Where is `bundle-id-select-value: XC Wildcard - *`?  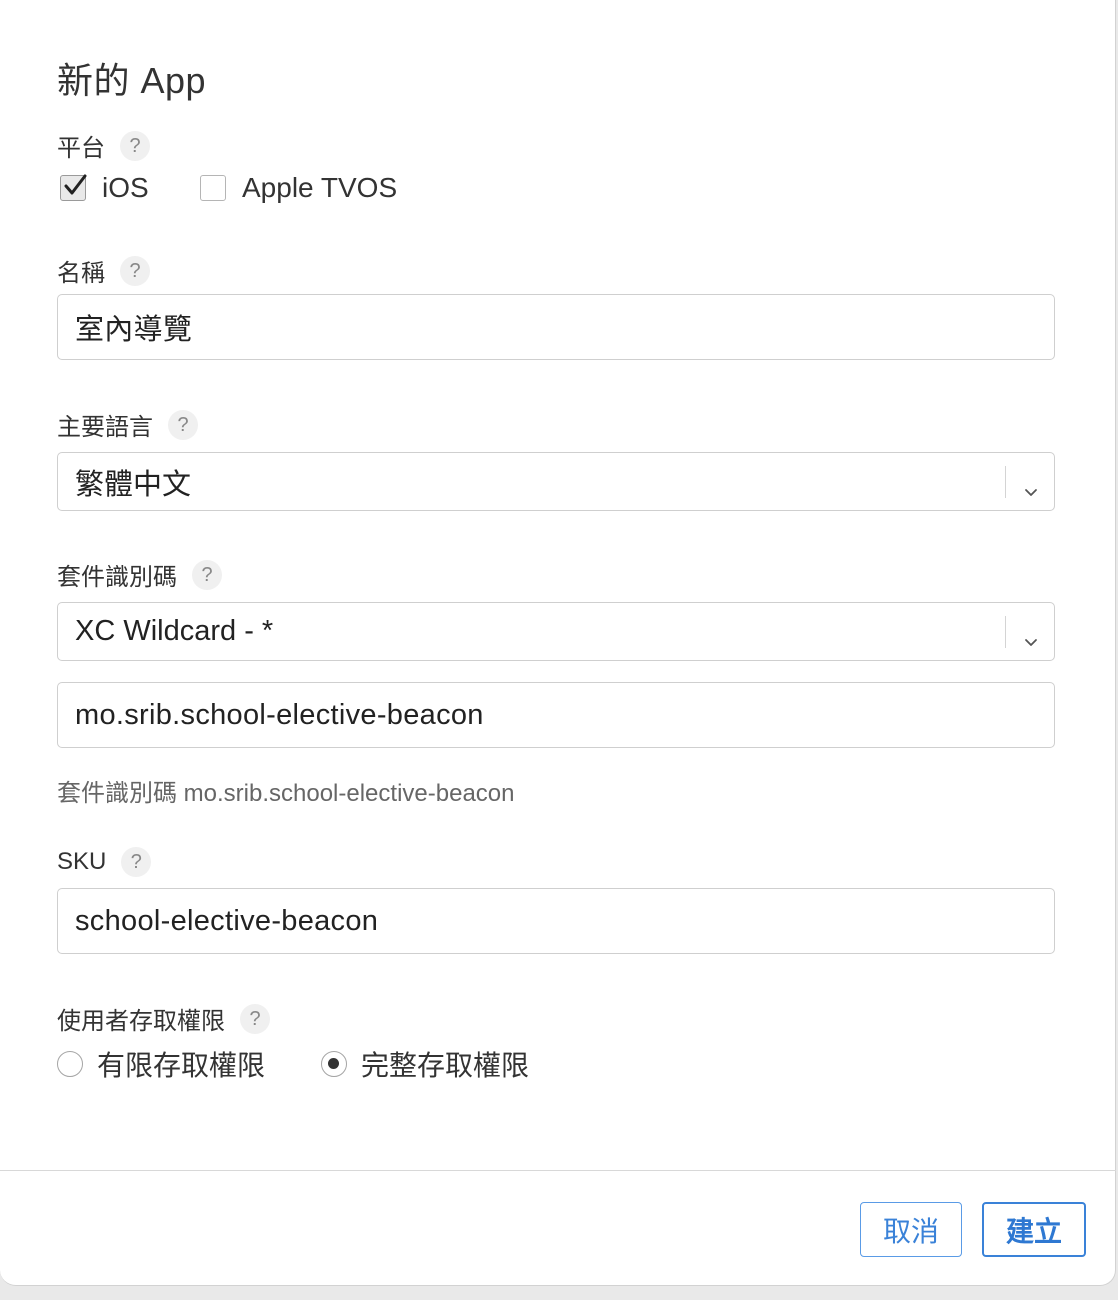
bundle-id-select-value: XC Wildcard - * is located at coordinates (174, 631).